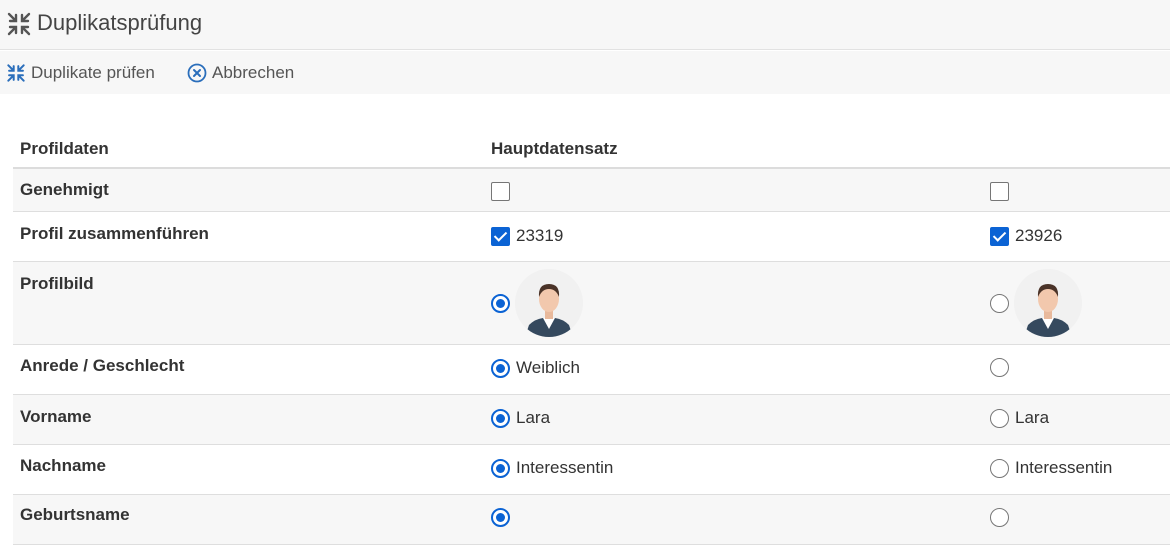 Image resolution: width=1170 pixels, height=545 pixels. I want to click on cancel-button: Abbrechen, so click(240, 73).